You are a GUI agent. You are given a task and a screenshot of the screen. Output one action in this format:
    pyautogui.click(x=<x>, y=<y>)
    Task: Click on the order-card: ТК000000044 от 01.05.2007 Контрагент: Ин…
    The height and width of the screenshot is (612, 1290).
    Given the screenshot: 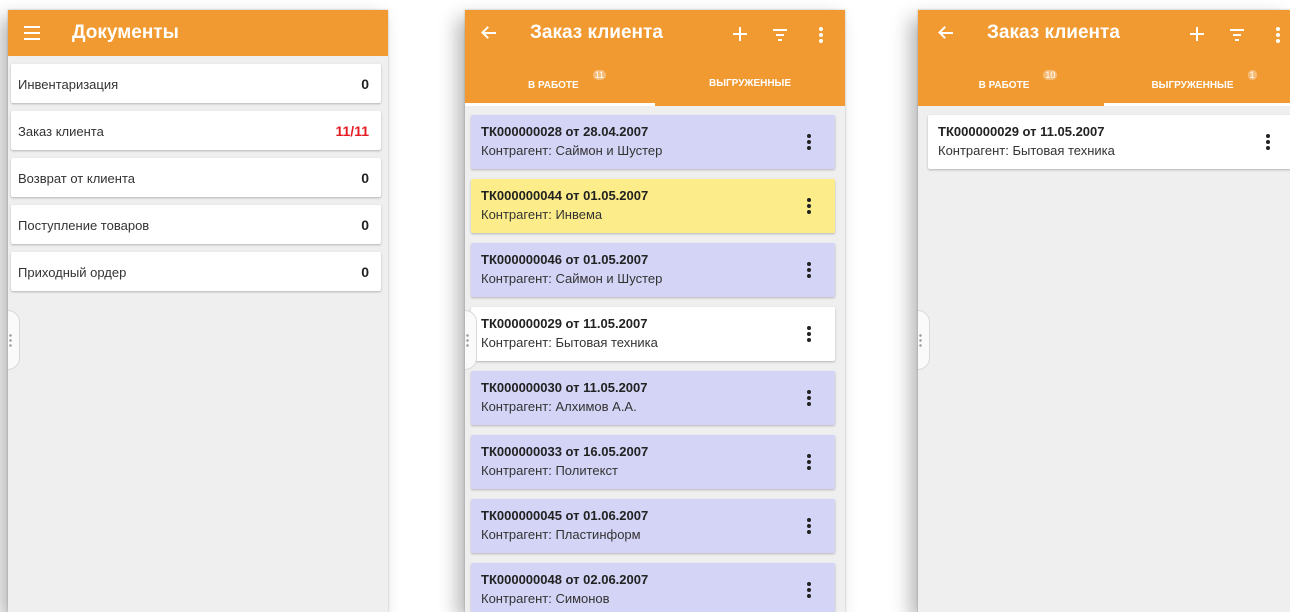 What is the action you would take?
    pyautogui.click(x=653, y=206)
    